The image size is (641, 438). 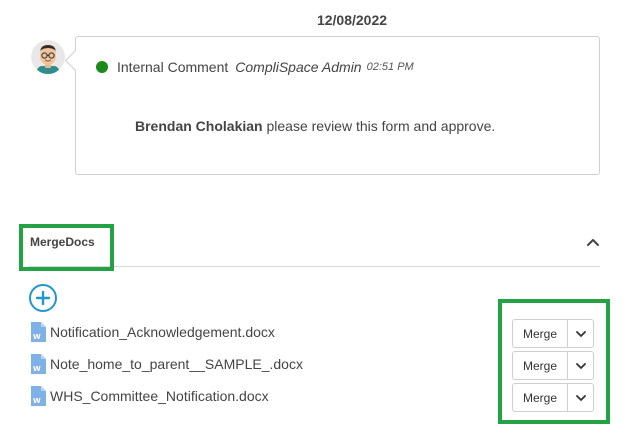 I want to click on highlight-box-title, so click(x=66, y=247).